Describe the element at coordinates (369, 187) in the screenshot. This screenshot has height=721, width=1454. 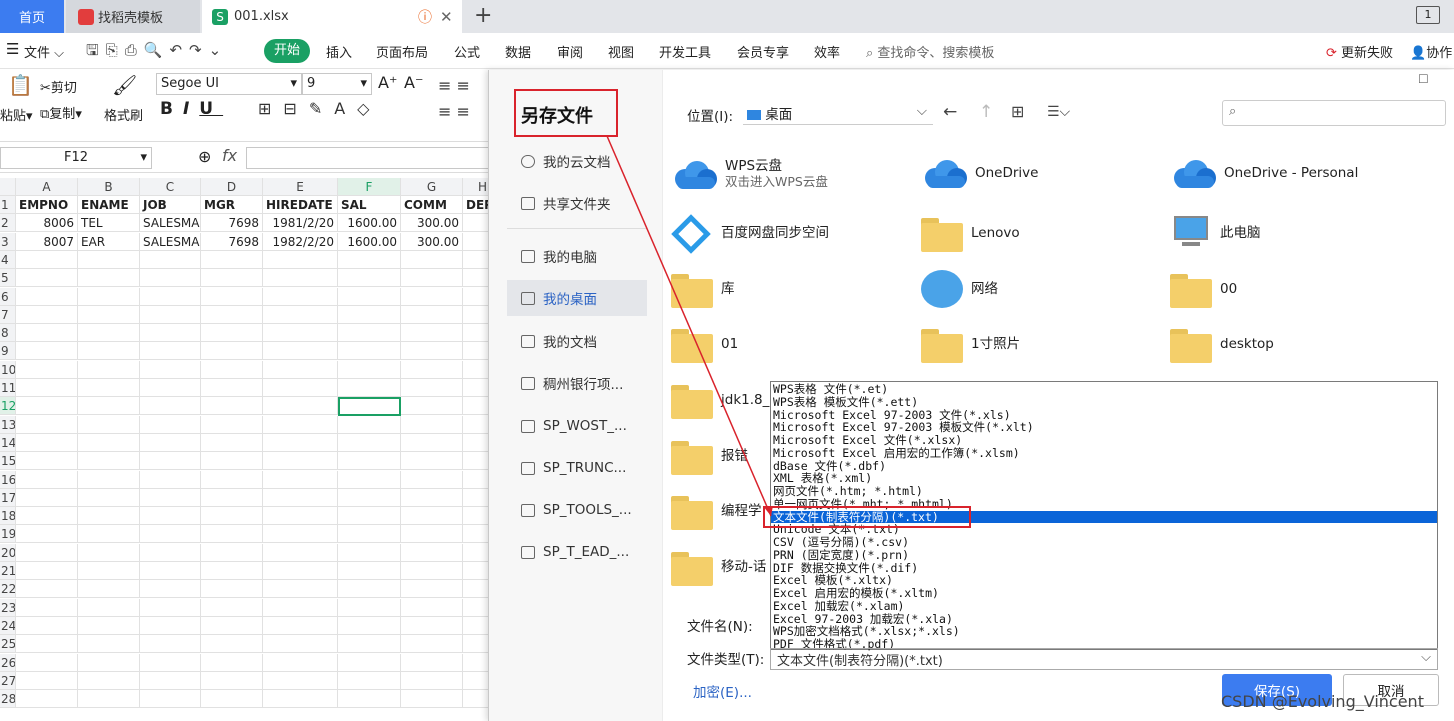
I see `column-header: F` at that location.